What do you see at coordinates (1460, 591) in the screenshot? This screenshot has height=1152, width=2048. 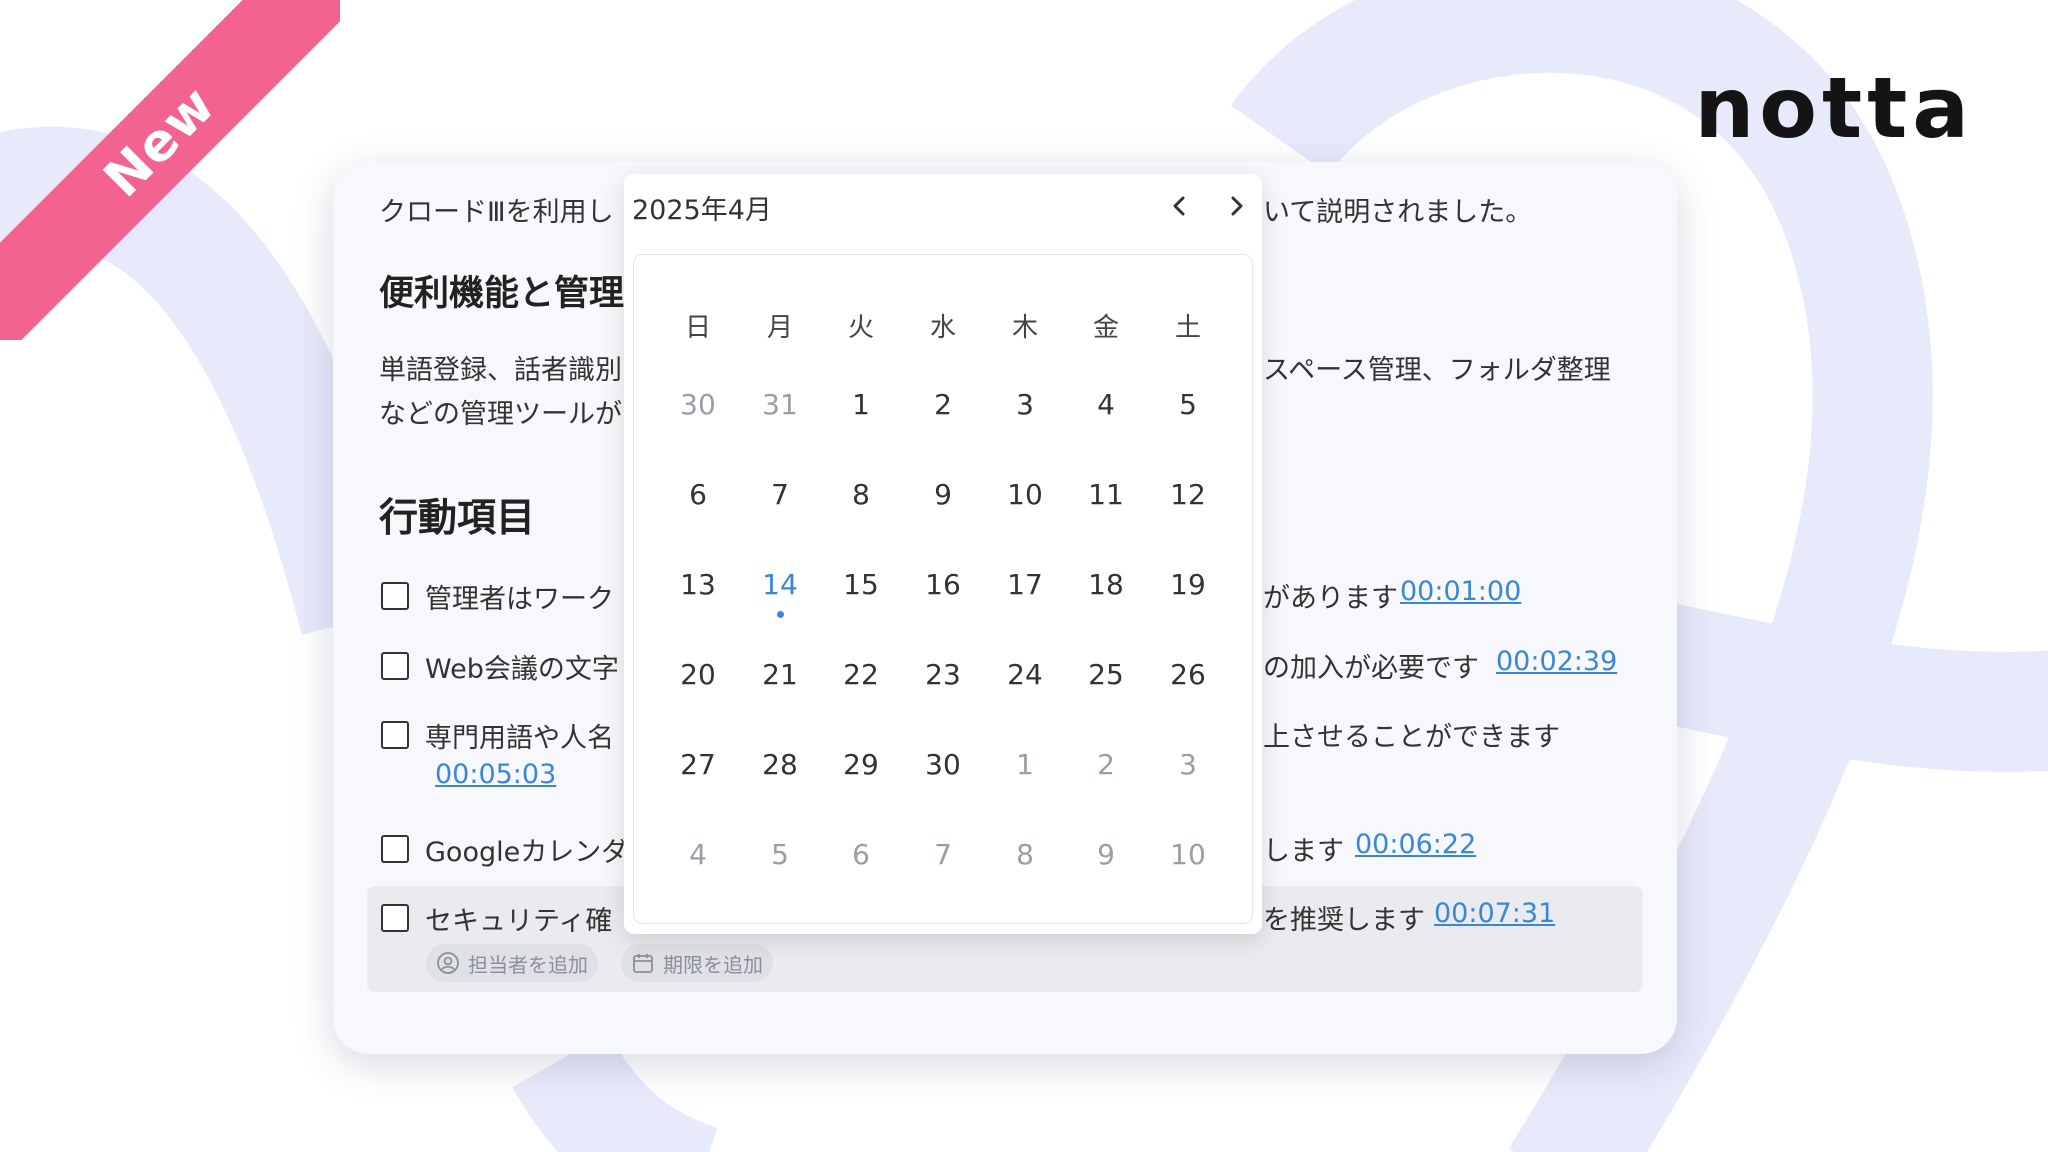 I see `task-timestamp-link: 00:01:00` at bounding box center [1460, 591].